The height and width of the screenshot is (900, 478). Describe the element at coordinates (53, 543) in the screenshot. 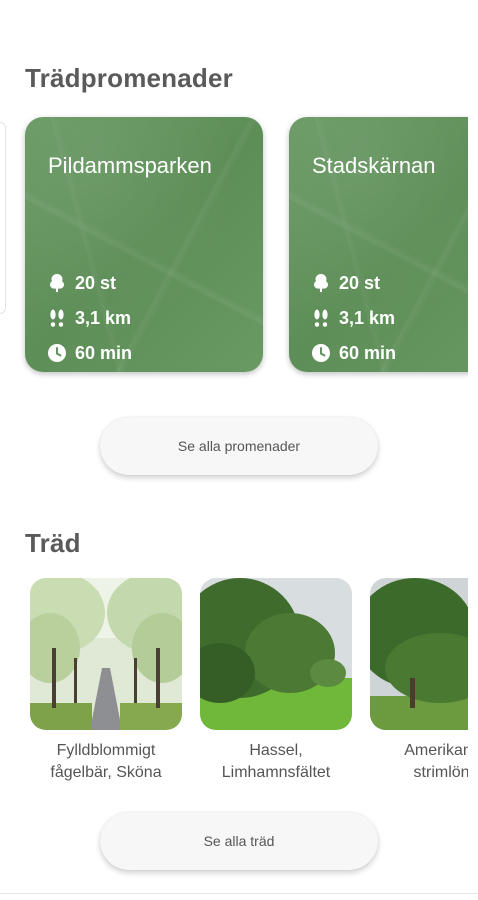

I see `trees-section-title: Träd` at that location.